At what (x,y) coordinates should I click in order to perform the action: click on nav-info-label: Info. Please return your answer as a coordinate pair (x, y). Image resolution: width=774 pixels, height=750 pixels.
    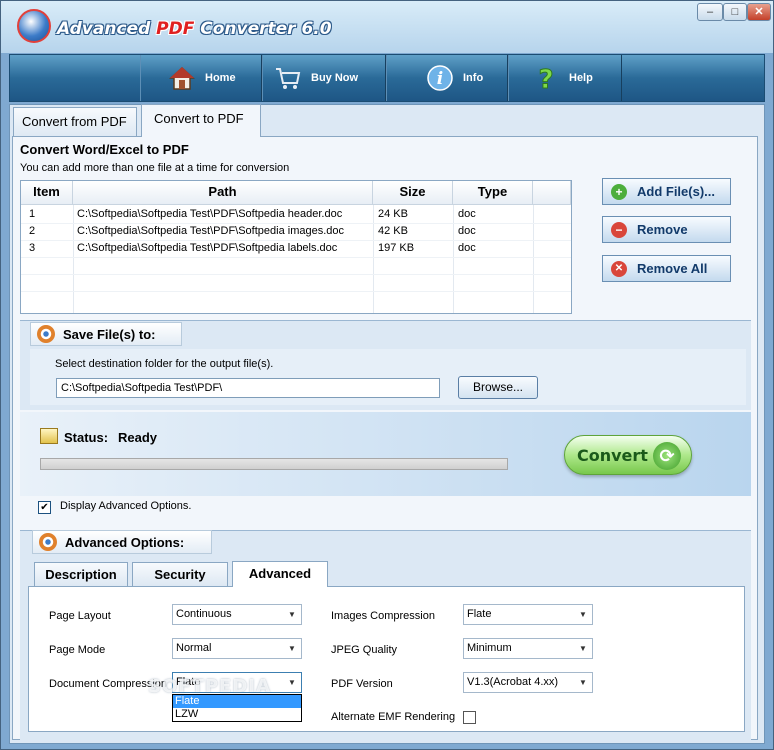
    Looking at the image, I should click on (473, 78).